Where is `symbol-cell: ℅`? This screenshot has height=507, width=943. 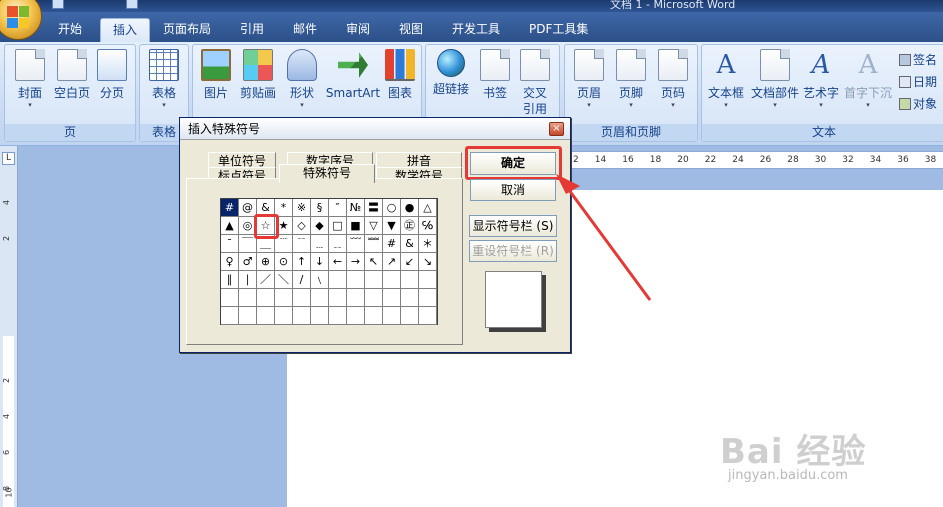
symbol-cell: ℅ is located at coordinates (428, 226).